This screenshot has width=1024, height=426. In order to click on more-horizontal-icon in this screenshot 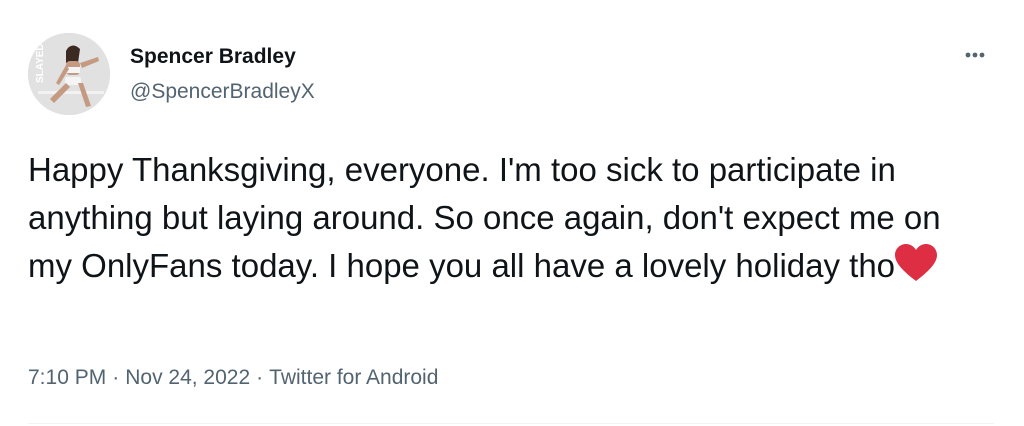, I will do `click(975, 55)`.